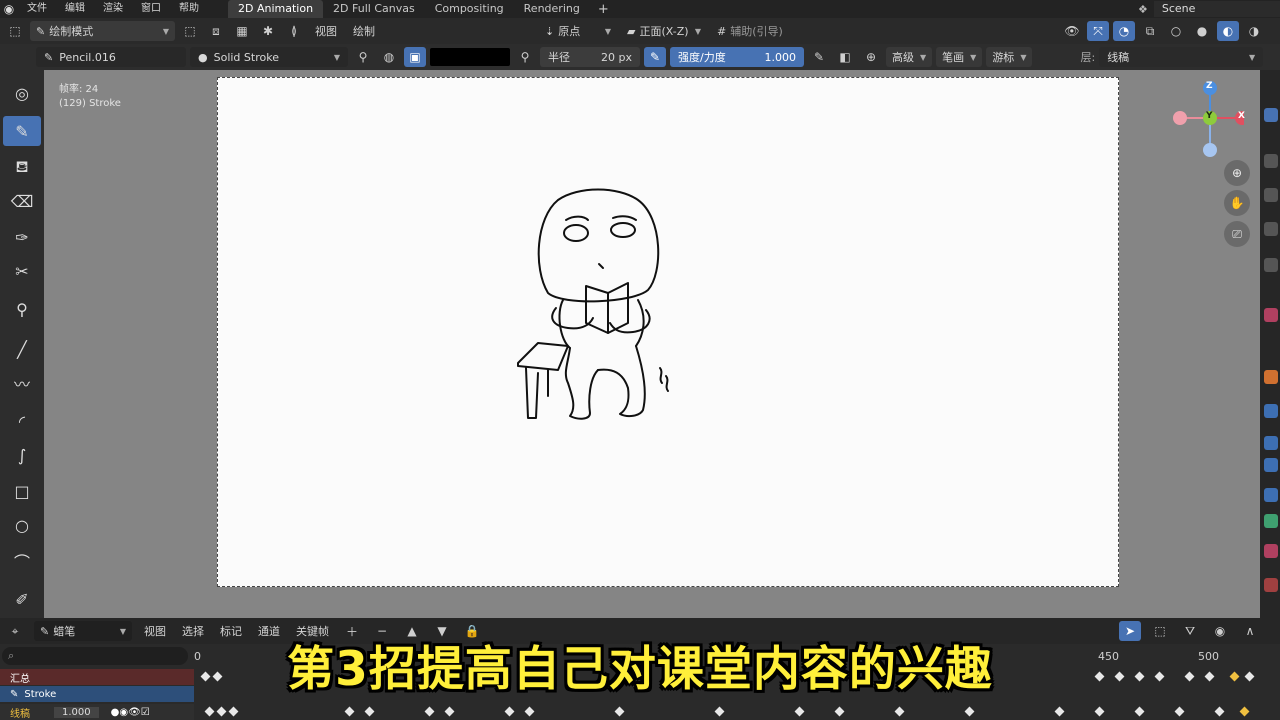  What do you see at coordinates (22, 271) in the screenshot?
I see `cutter-tool-icon: ✂` at bounding box center [22, 271].